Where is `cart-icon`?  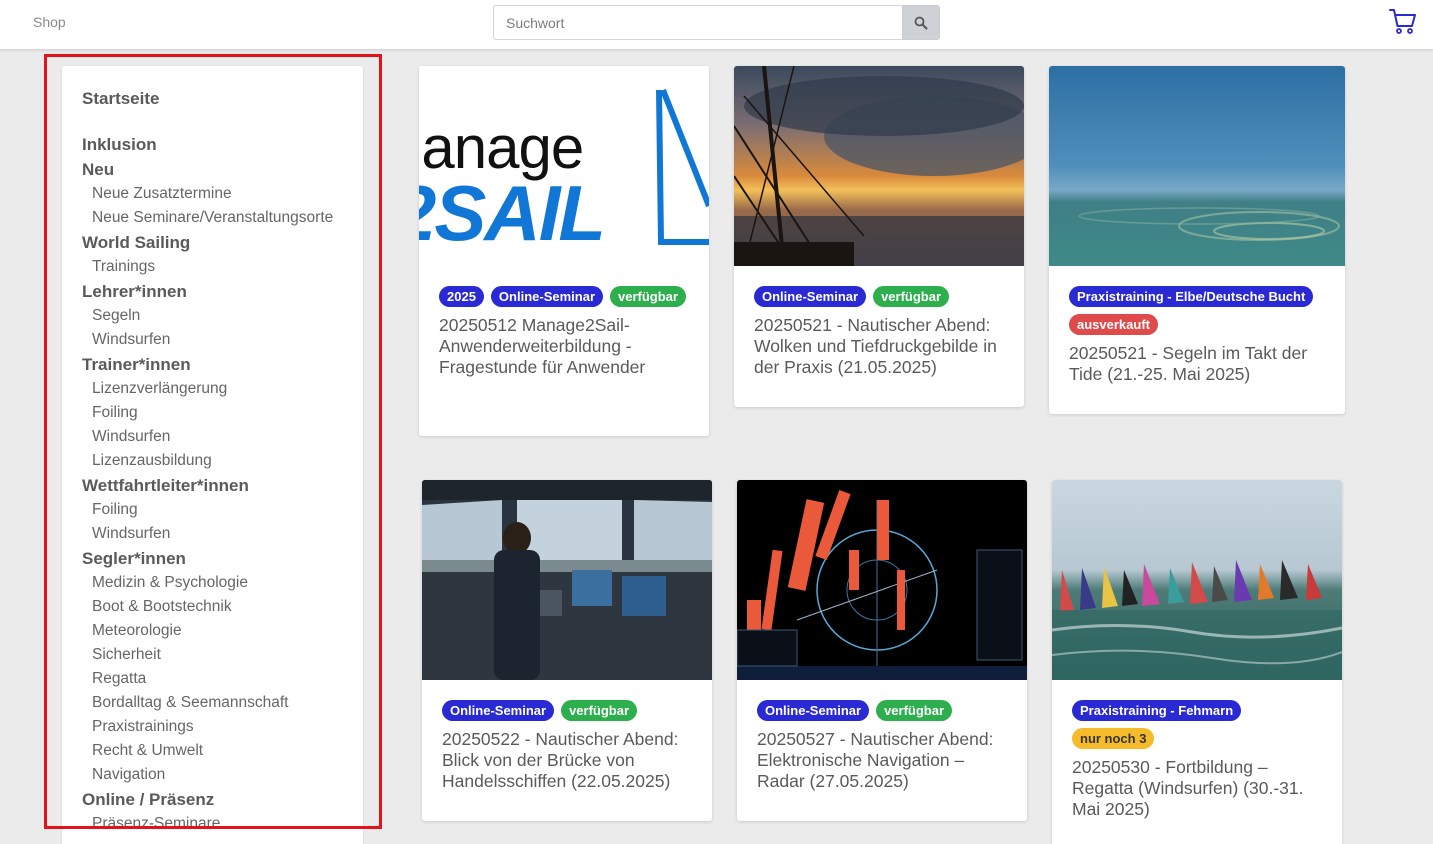 cart-icon is located at coordinates (1402, 21).